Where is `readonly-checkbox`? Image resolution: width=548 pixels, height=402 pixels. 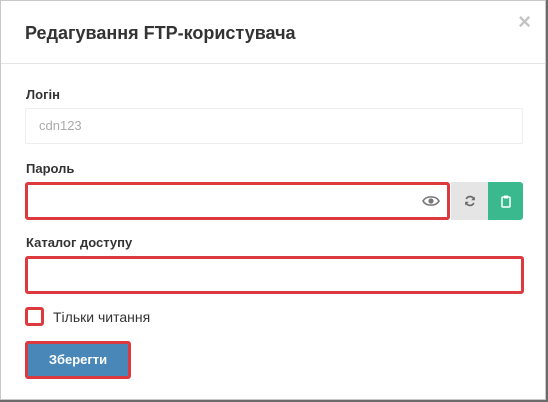
readonly-checkbox is located at coordinates (34, 316).